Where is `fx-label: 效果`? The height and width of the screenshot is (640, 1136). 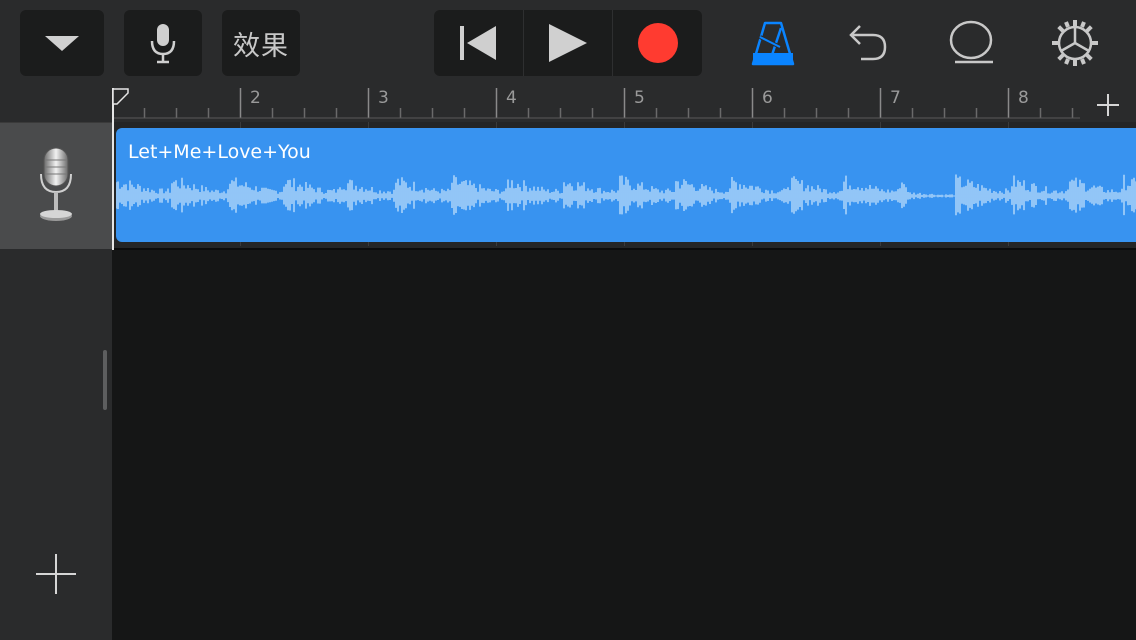 fx-label: 效果 is located at coordinates (261, 46).